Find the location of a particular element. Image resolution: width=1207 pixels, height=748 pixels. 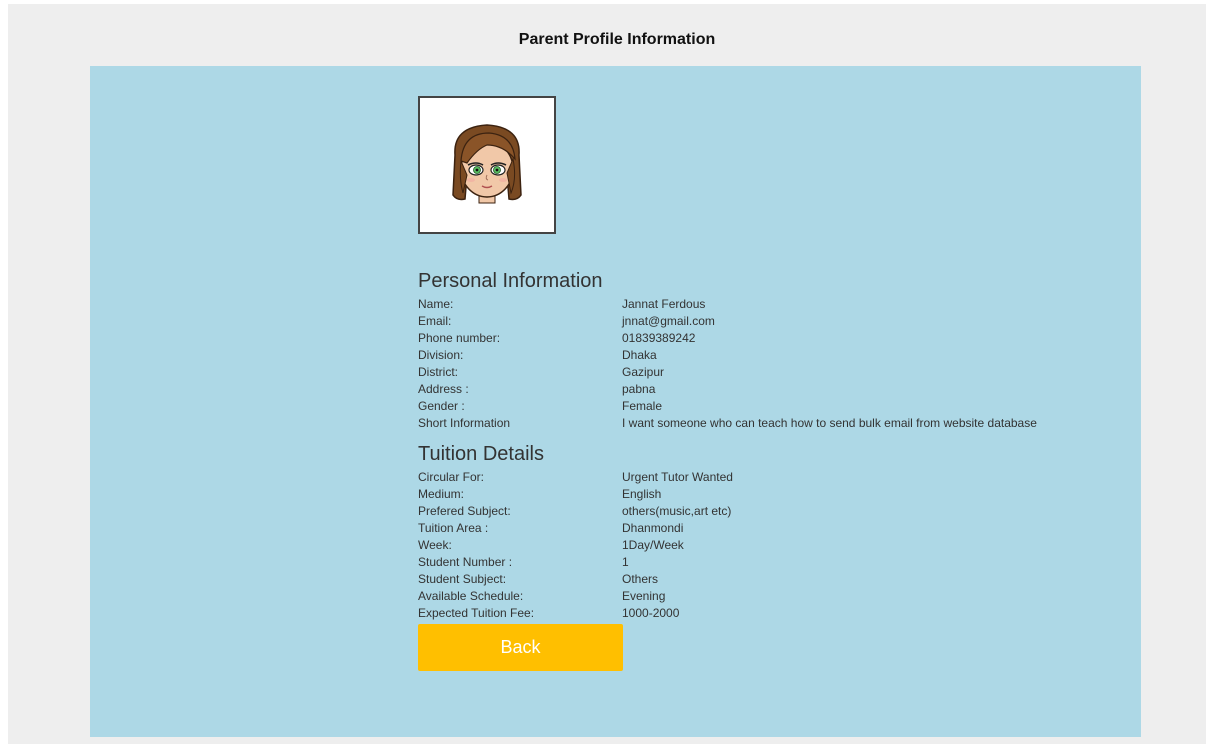

info-value: English is located at coordinates (642, 494).